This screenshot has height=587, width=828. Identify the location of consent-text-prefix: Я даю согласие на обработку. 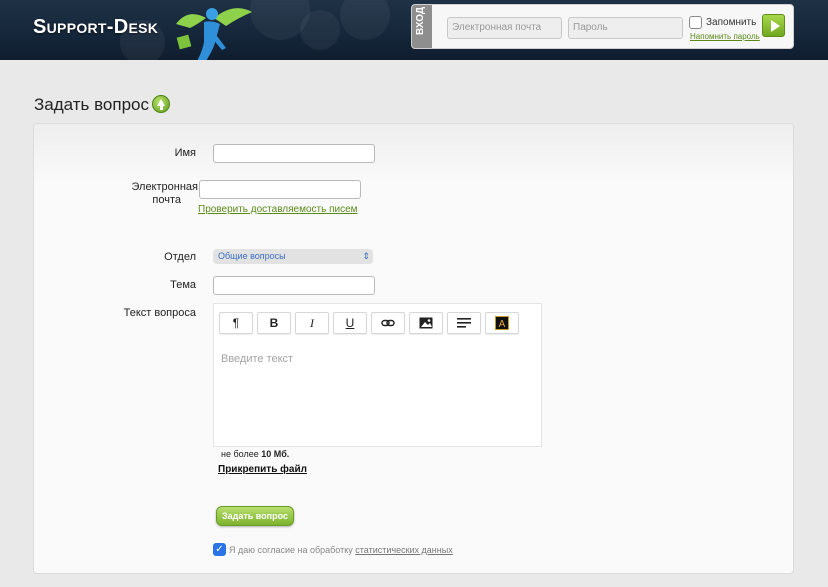
(292, 550).